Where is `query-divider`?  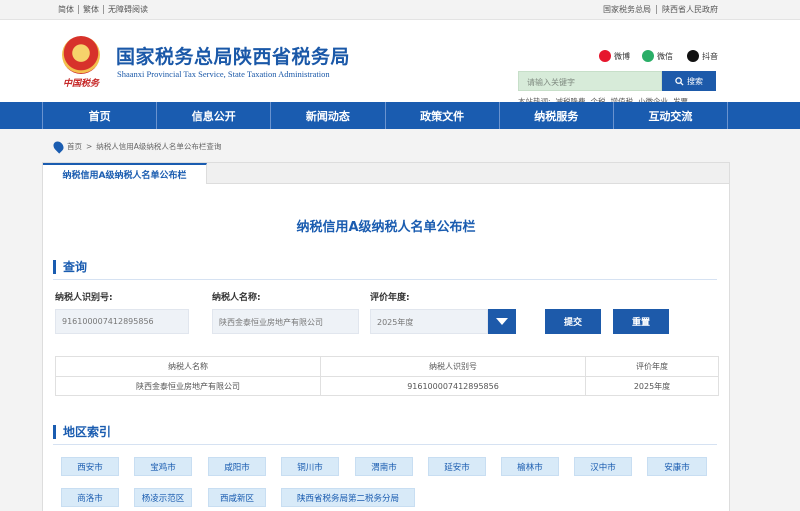
query-divider is located at coordinates (385, 279).